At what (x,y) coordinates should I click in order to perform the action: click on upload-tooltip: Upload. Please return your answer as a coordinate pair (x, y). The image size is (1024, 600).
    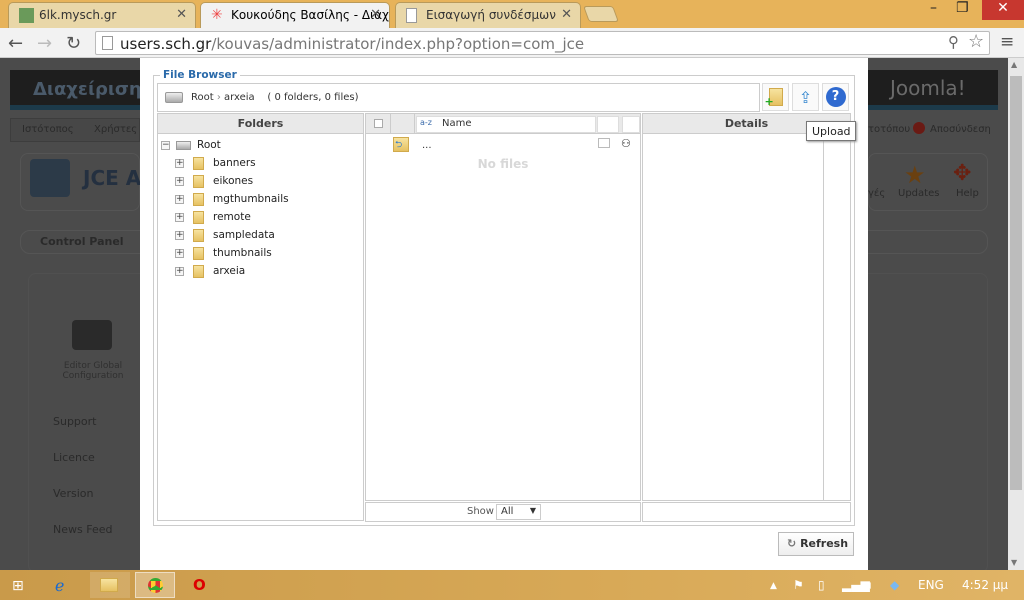
    Looking at the image, I should click on (831, 131).